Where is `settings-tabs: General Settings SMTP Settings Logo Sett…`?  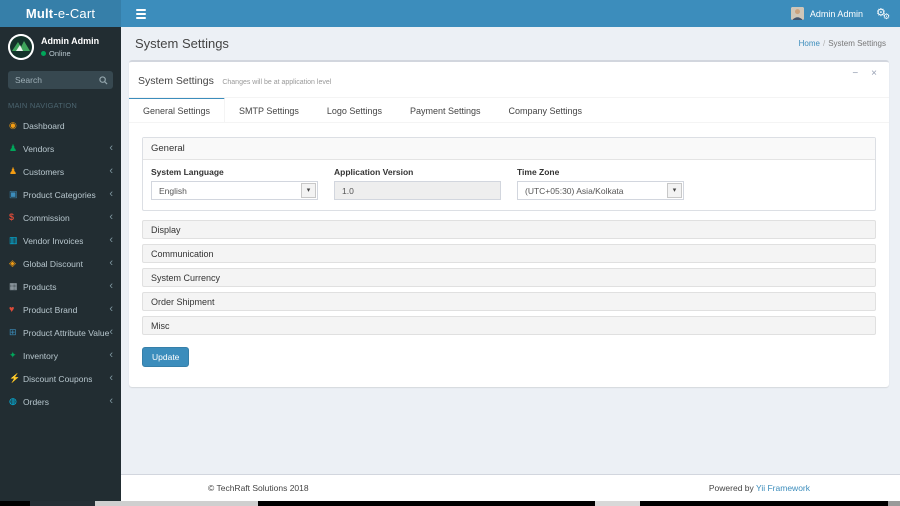
settings-tabs: General Settings SMTP Settings Logo Sett… is located at coordinates (509, 110).